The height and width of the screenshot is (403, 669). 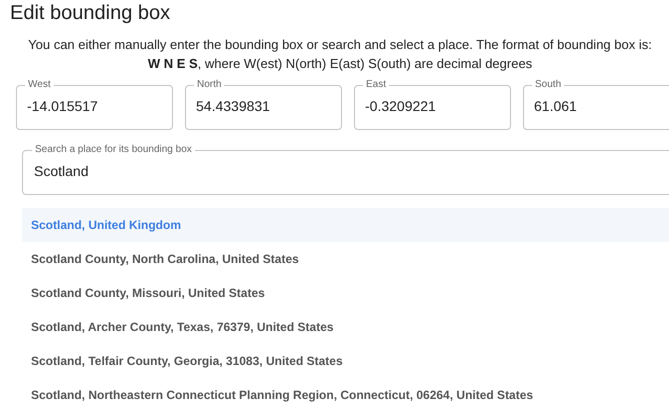 What do you see at coordinates (345, 327) in the screenshot?
I see `result-item: Scotland, Archer County, Texas, 76379, United States` at bounding box center [345, 327].